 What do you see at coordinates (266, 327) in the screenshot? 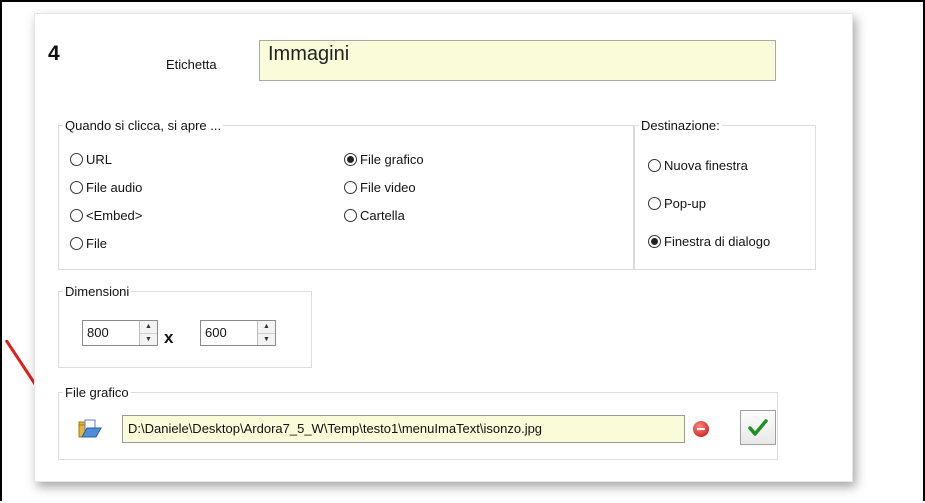
I see `height-up-arrow-icon: ▲` at bounding box center [266, 327].